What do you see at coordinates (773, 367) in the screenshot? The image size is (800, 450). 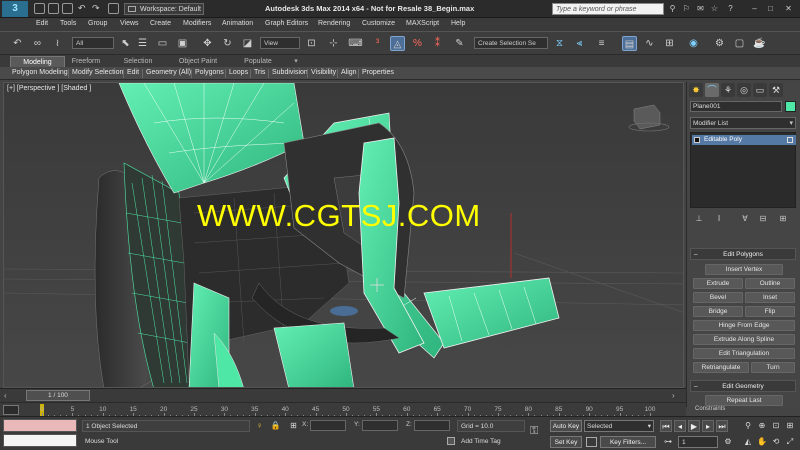 I see `turn-button: Turn` at bounding box center [773, 367].